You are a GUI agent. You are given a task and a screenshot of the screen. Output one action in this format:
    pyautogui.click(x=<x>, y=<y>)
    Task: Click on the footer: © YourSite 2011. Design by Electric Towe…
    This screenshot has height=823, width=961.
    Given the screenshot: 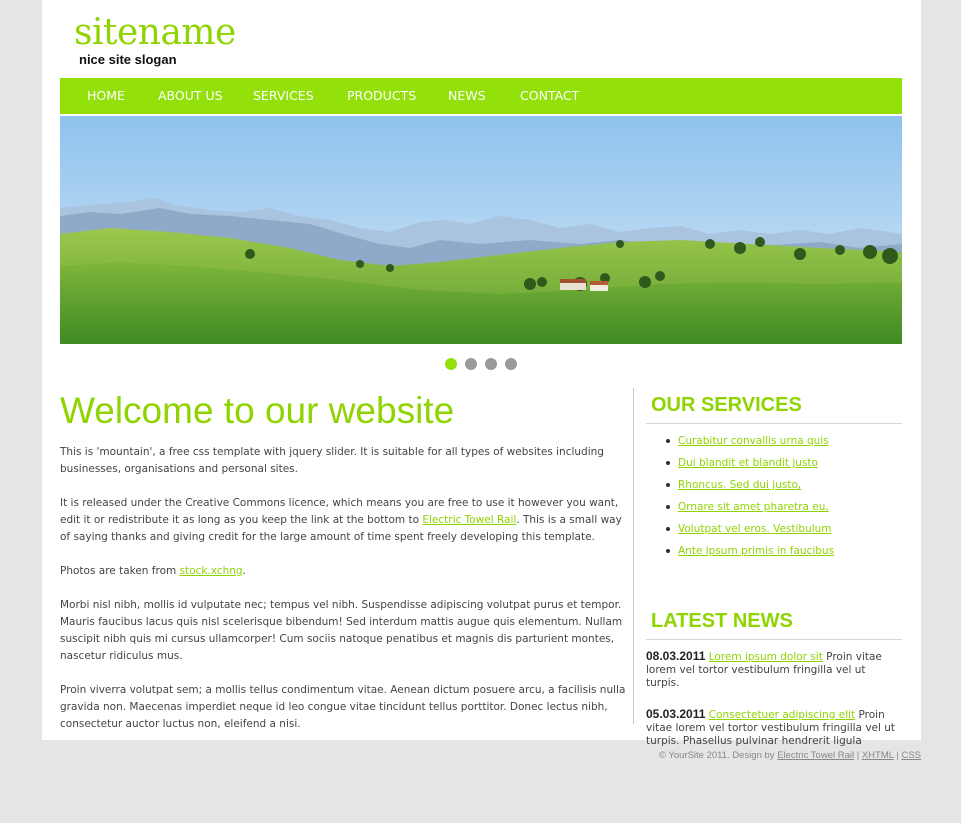 What is the action you would take?
    pyautogui.click(x=790, y=755)
    